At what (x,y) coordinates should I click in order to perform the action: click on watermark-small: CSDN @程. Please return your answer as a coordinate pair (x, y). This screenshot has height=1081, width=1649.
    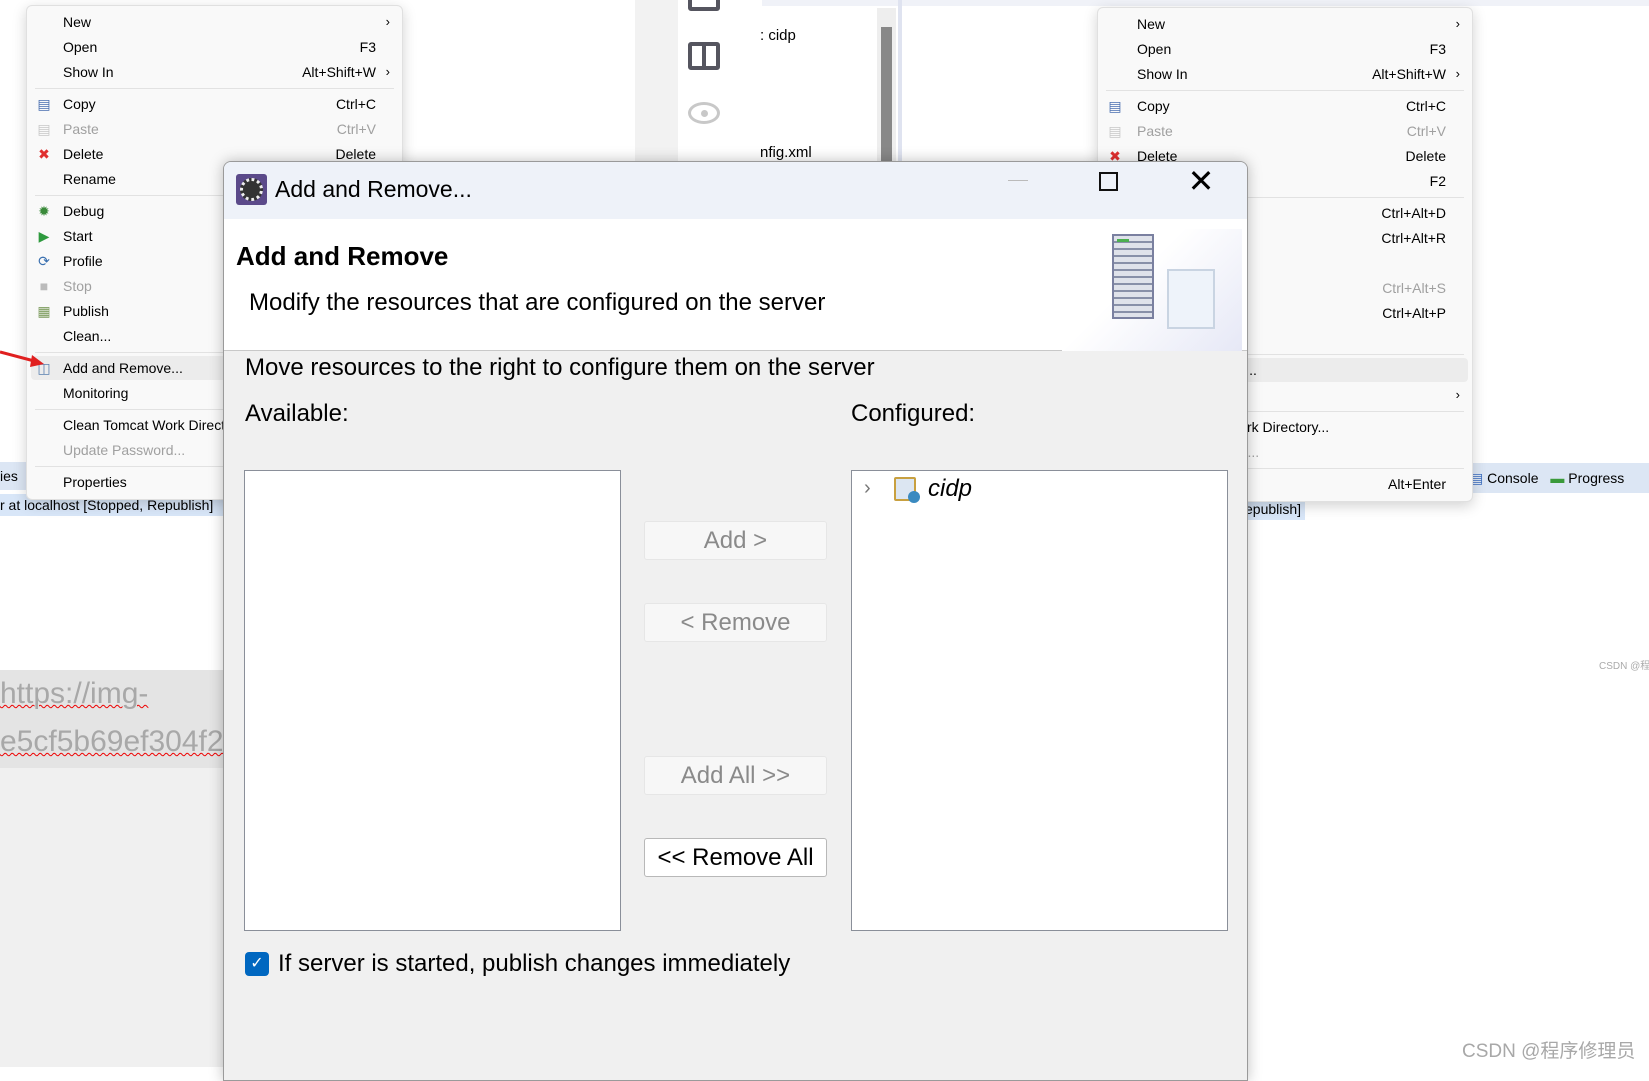
    Looking at the image, I should click on (1624, 666).